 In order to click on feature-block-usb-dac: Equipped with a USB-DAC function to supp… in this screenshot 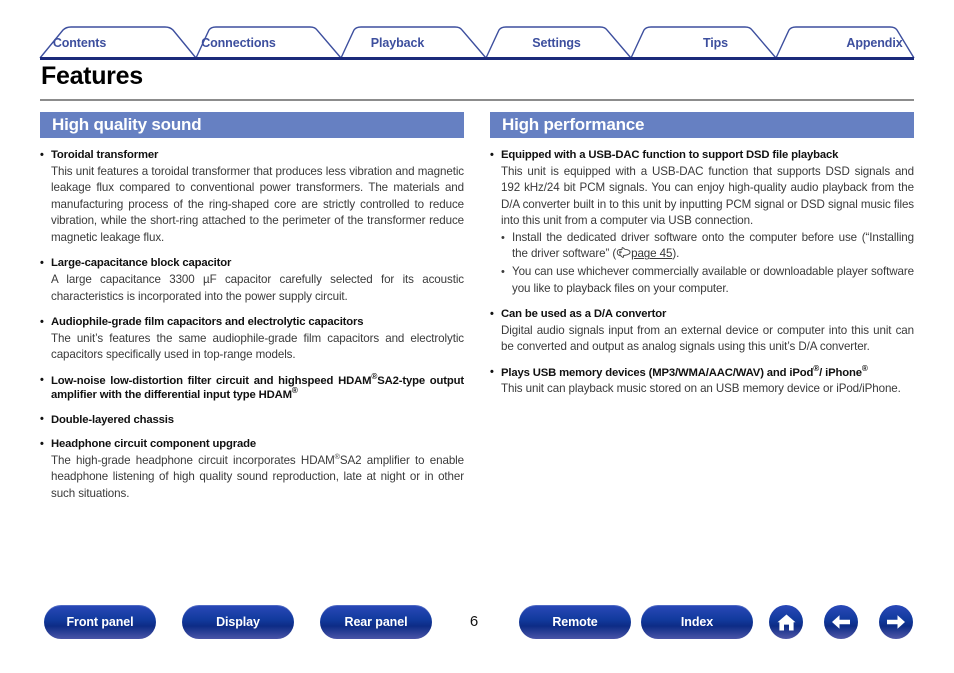, I will do `click(702, 222)`.